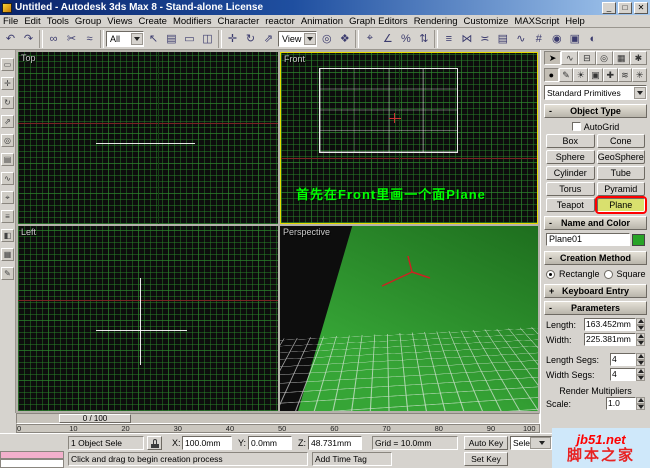 The height and width of the screenshot is (468, 650). Describe the element at coordinates (610, 339) in the screenshot. I see `width-input: 225.381mm` at that location.